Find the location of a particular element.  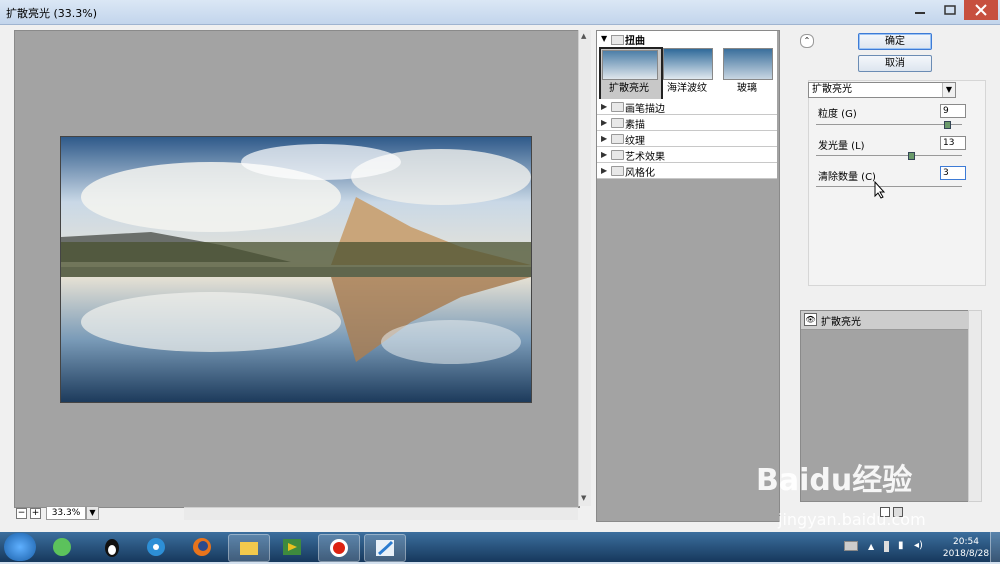

zoom-out-button: − is located at coordinates (21, 513).